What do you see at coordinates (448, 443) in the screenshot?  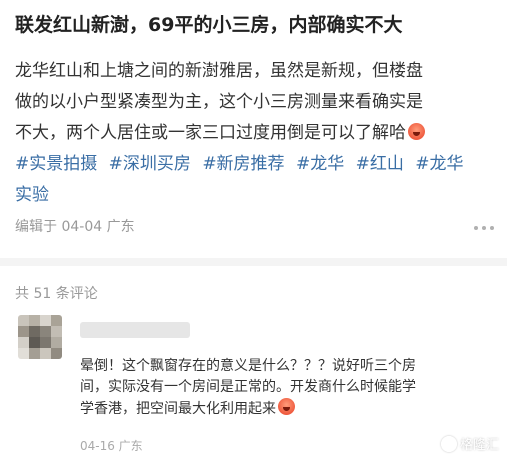 I see `gelonghui-logo-icon` at bounding box center [448, 443].